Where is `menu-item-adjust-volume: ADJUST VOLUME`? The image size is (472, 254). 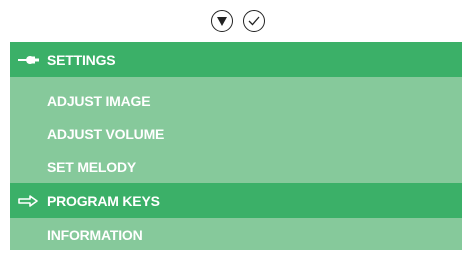 menu-item-adjust-volume: ADJUST VOLUME is located at coordinates (236, 133).